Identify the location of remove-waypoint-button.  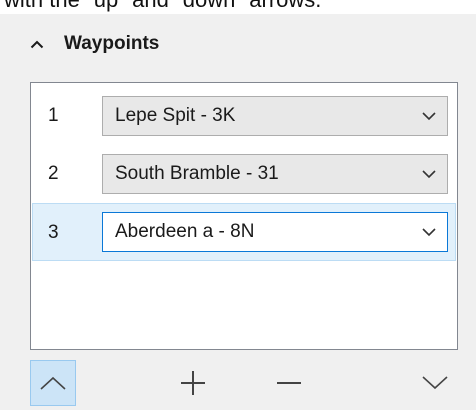
(289, 383).